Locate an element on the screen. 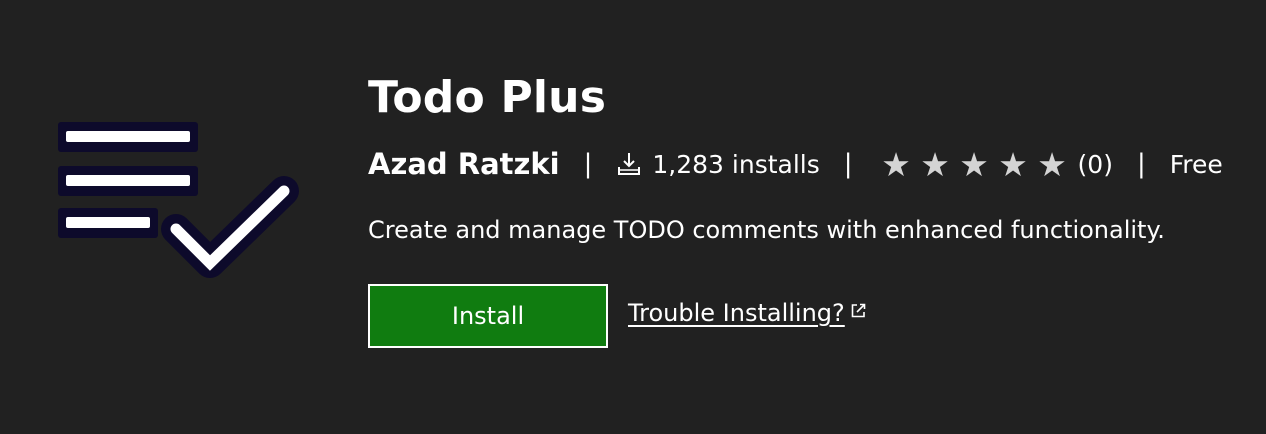  rating-stars: ★ ★ ★ ★ ★ is located at coordinates (974, 164).